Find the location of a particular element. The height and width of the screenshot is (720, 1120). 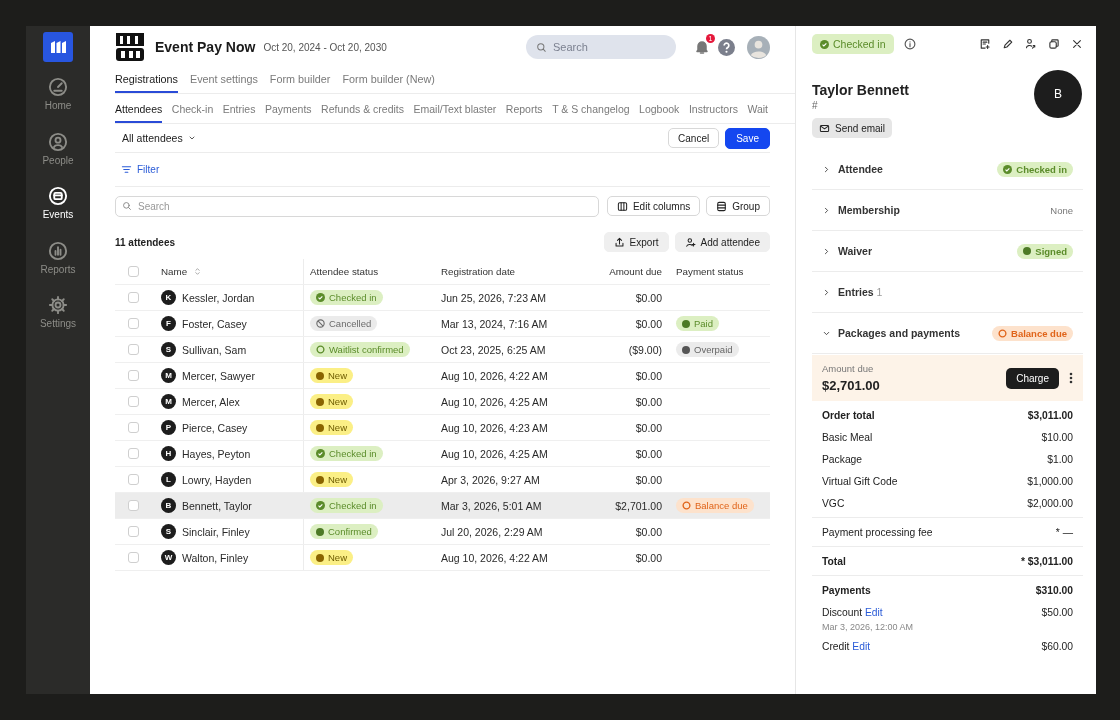

tab: Form builder is located at coordinates (300, 79).